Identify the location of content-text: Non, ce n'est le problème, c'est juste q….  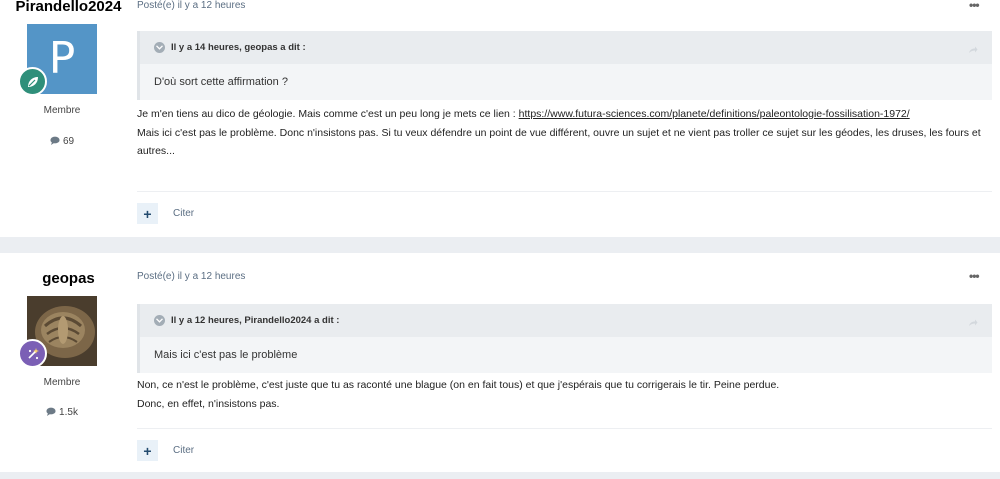
(458, 385).